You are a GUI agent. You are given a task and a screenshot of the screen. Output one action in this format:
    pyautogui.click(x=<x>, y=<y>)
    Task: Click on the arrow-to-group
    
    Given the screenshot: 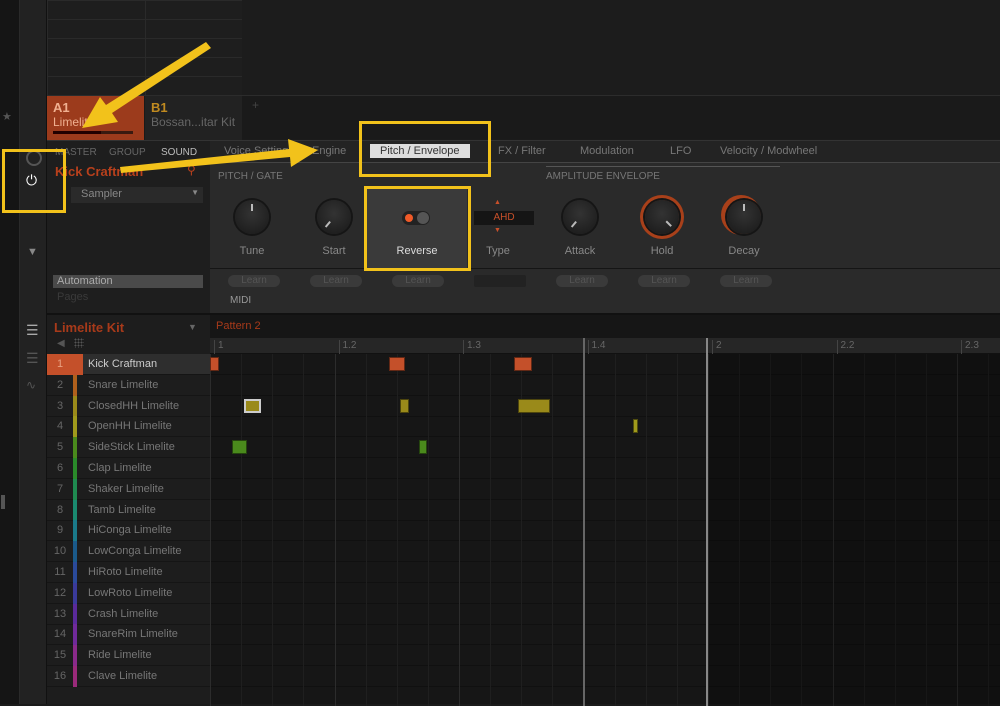 What is the action you would take?
    pyautogui.click(x=146, y=85)
    